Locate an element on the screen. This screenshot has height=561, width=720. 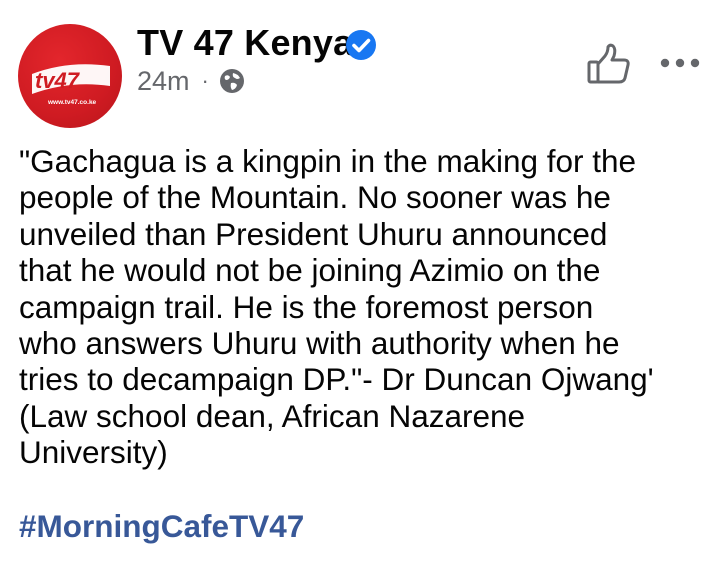
tv47-logo-icon: tv47 www.tv47.co.ke is located at coordinates (71, 85).